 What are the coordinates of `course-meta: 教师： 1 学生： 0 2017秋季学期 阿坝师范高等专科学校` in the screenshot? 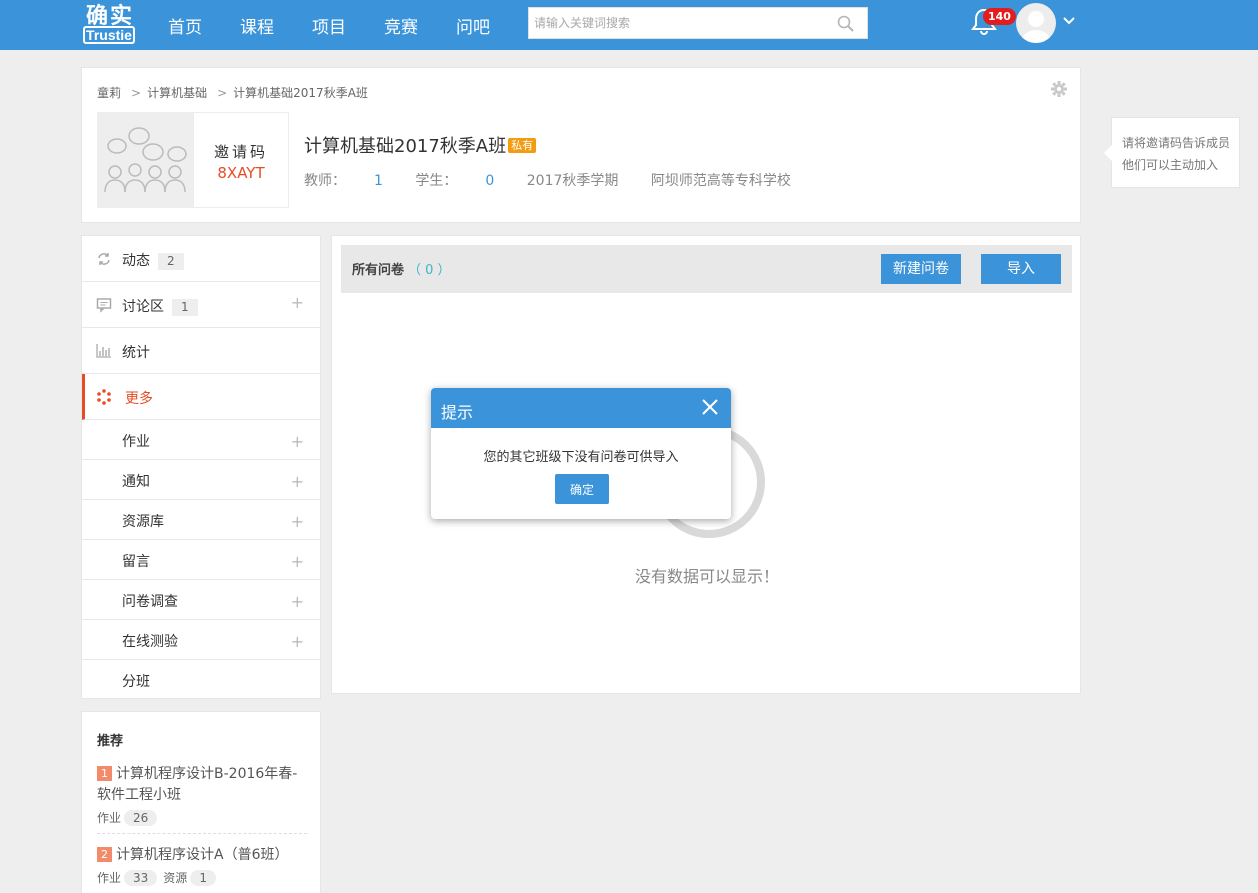 It's located at (561, 180).